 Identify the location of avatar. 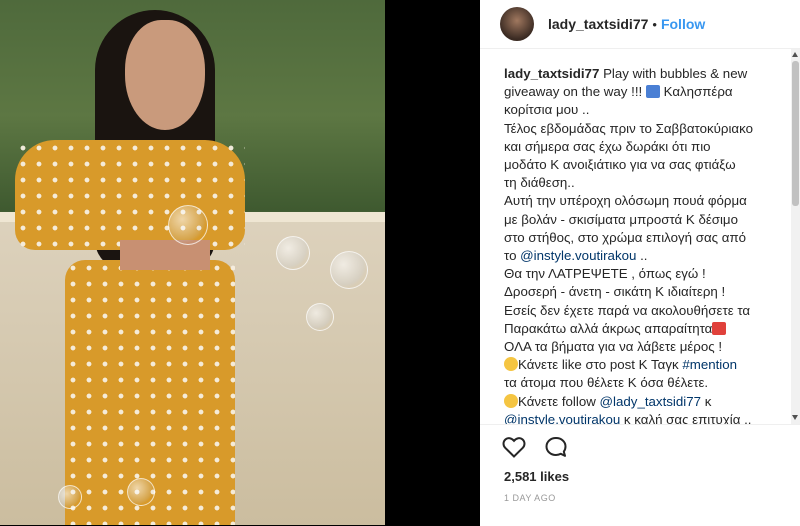
(517, 24).